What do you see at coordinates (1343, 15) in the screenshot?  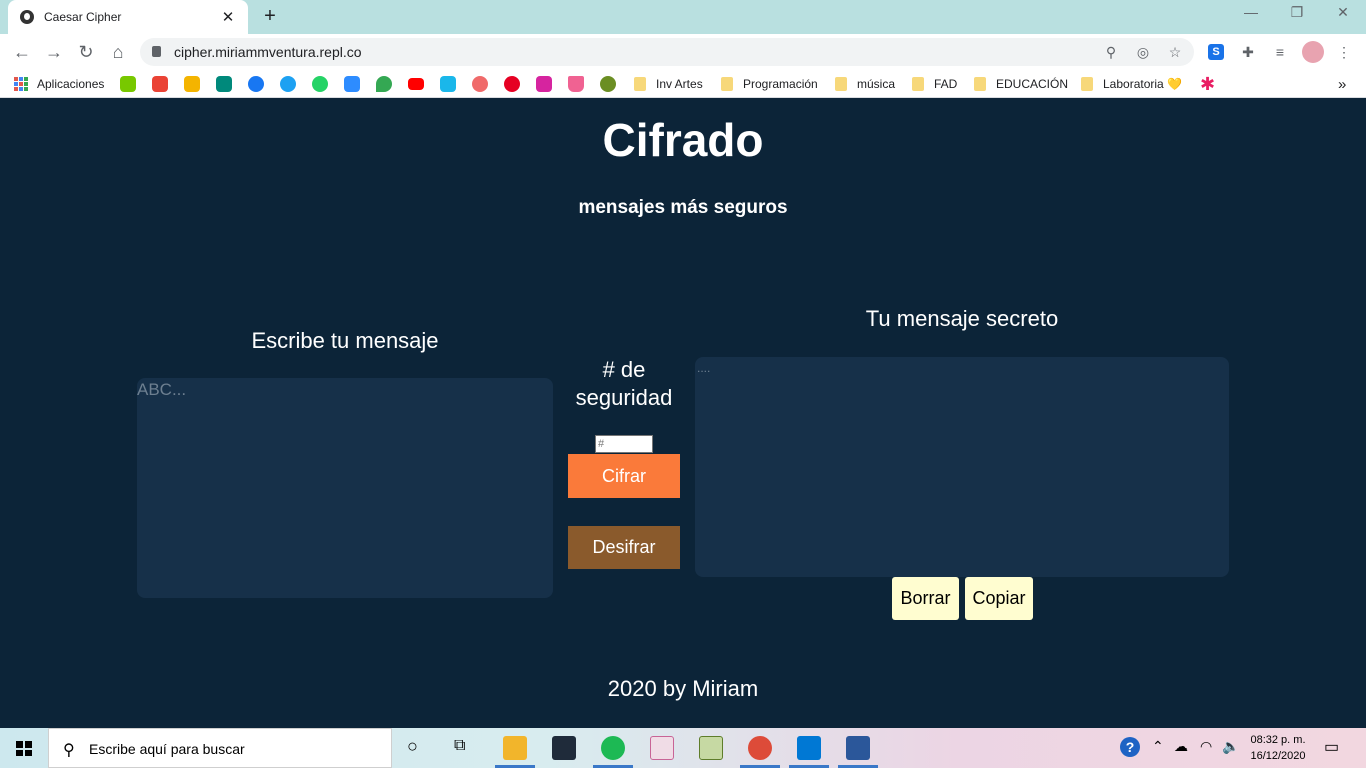 I see `close-window-button: ✕` at bounding box center [1343, 15].